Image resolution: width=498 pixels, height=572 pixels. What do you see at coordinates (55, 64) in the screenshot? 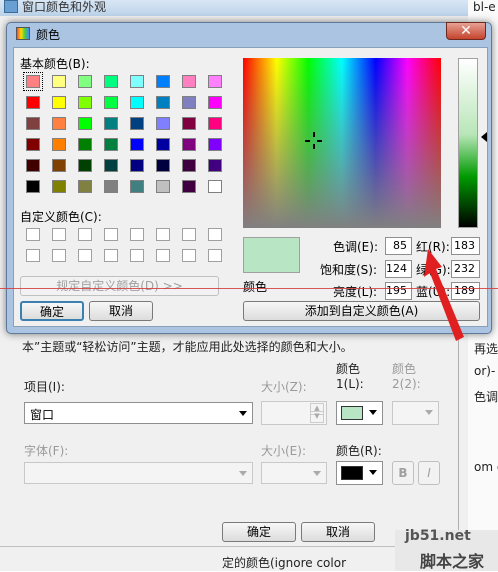
I see `basic-colors-label: 基本颜色(B):` at bounding box center [55, 64].